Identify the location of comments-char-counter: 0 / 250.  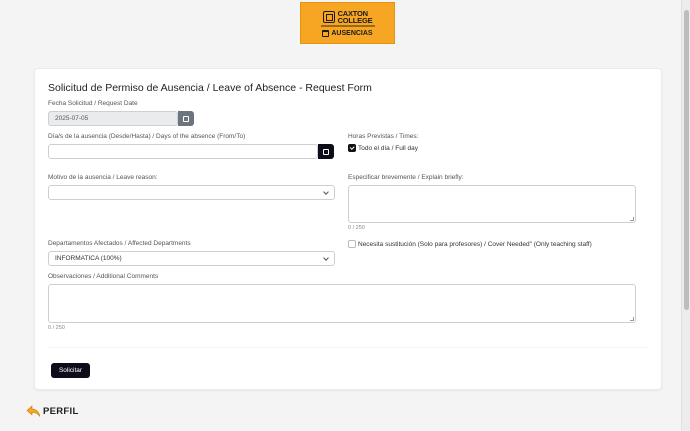
(56, 328).